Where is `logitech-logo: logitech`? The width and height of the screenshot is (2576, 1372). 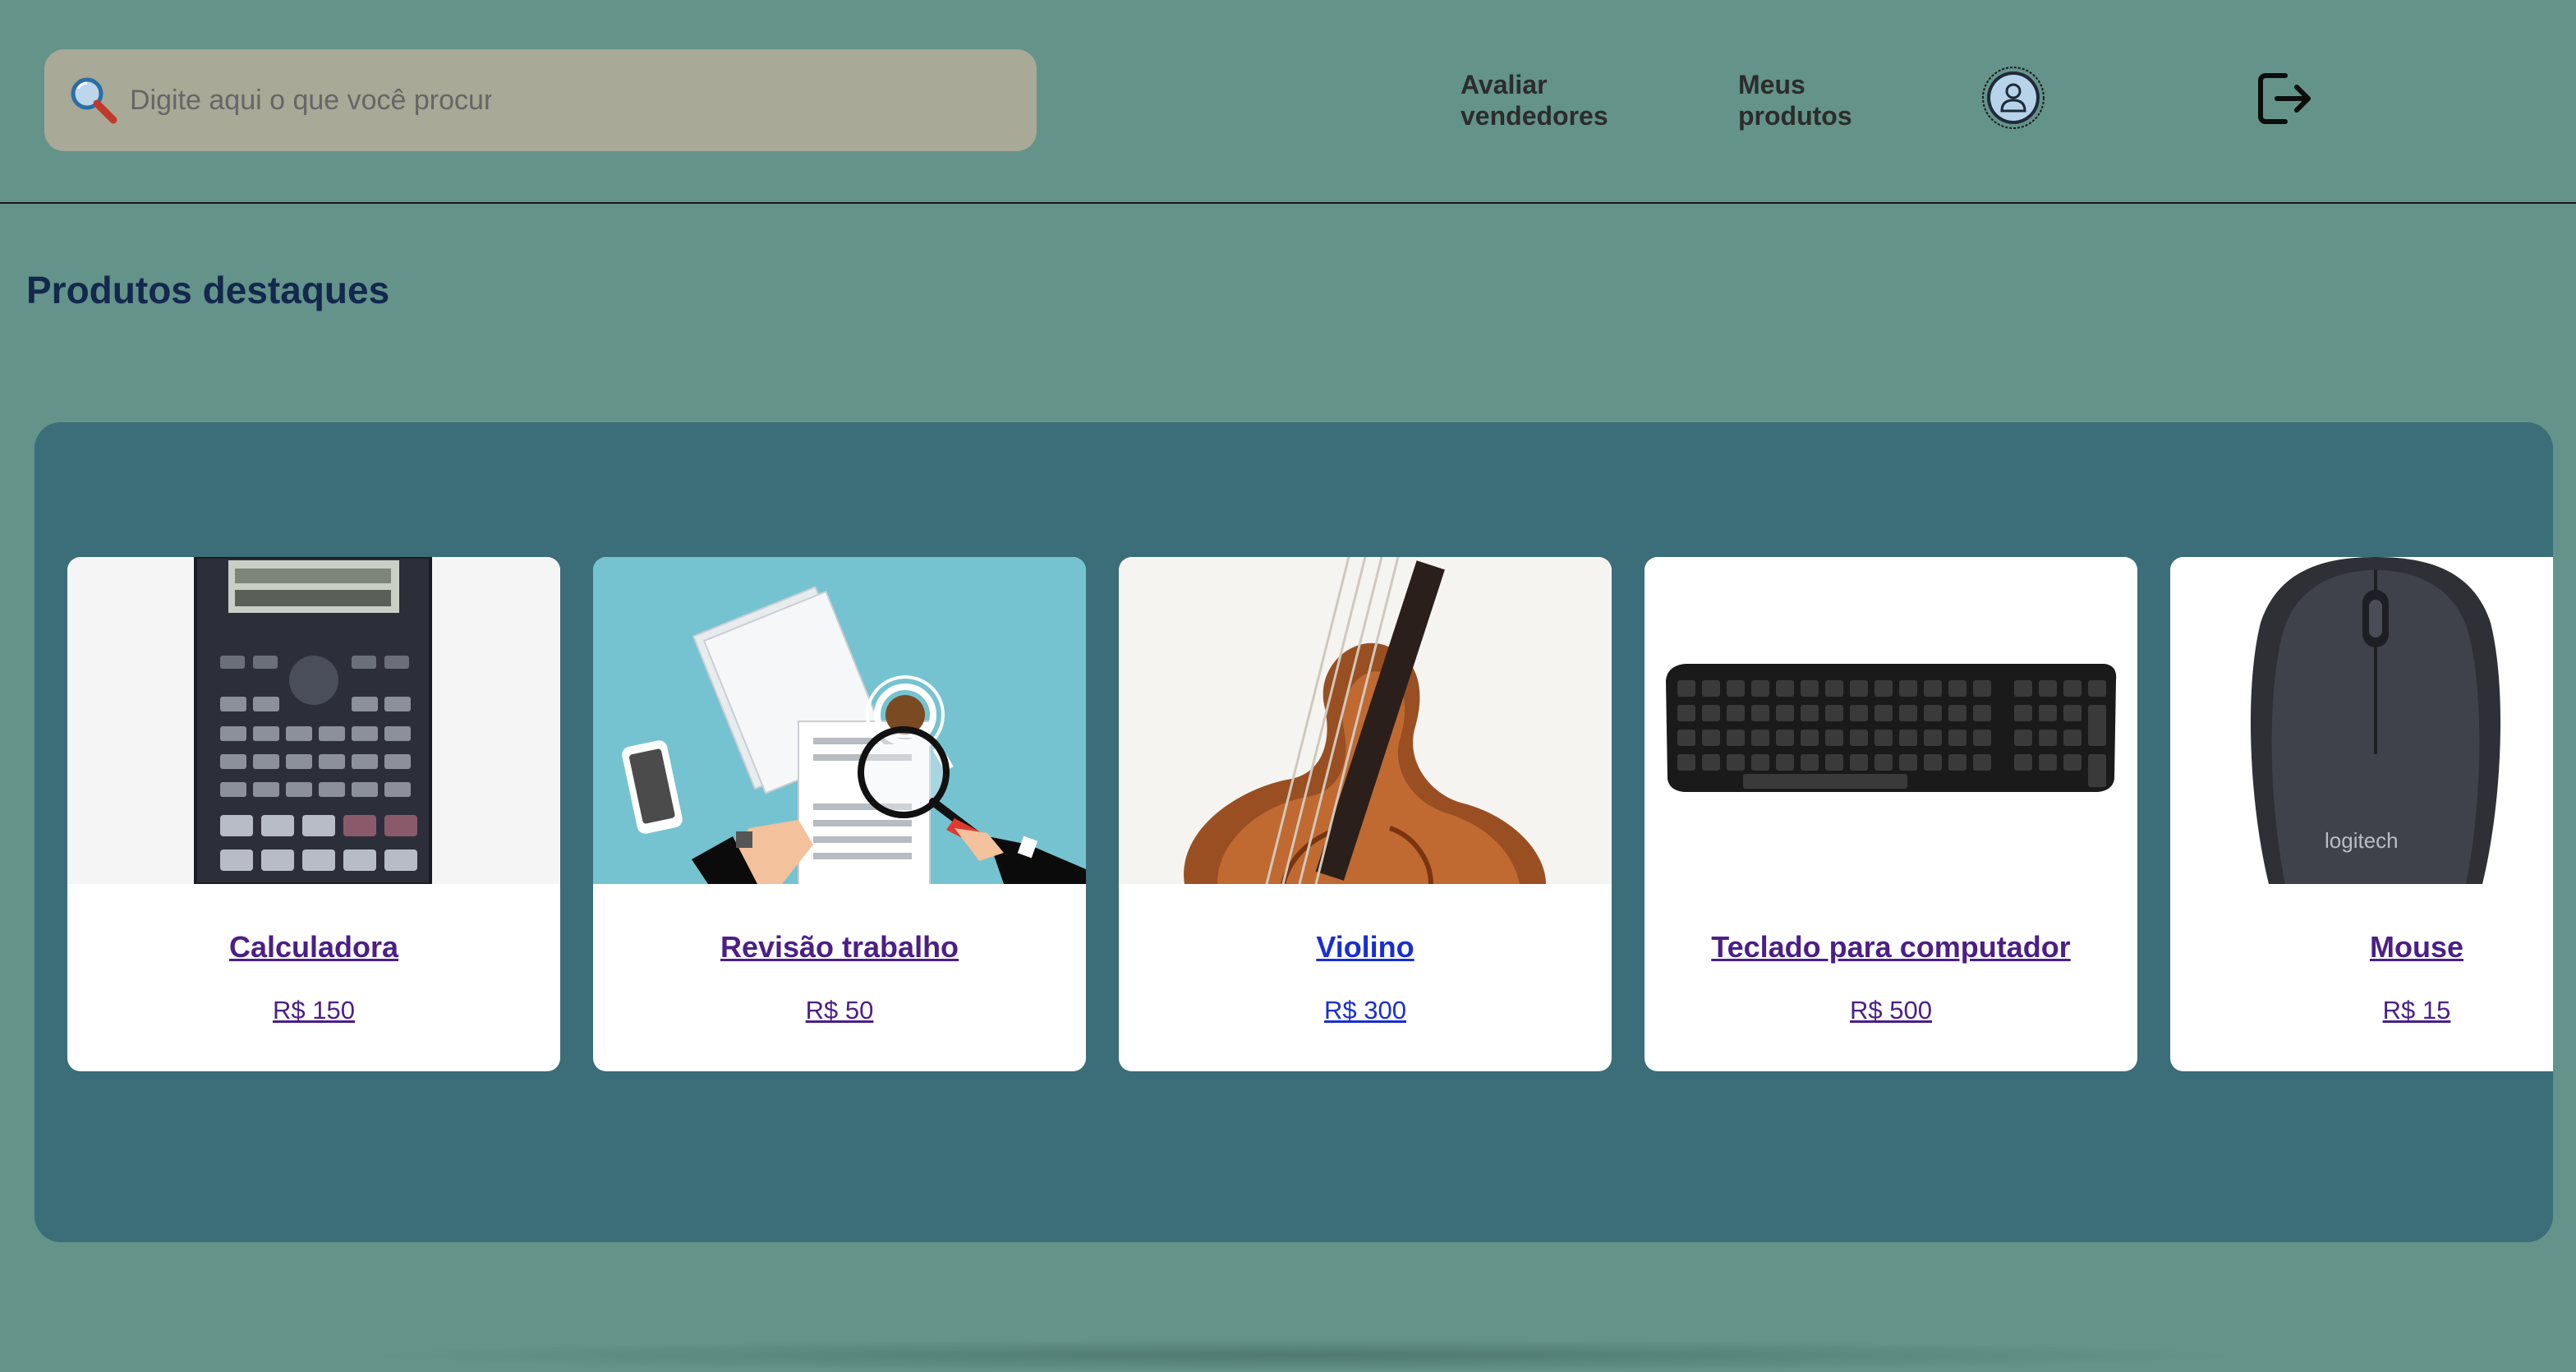
logitech-logo: logitech is located at coordinates (2362, 840).